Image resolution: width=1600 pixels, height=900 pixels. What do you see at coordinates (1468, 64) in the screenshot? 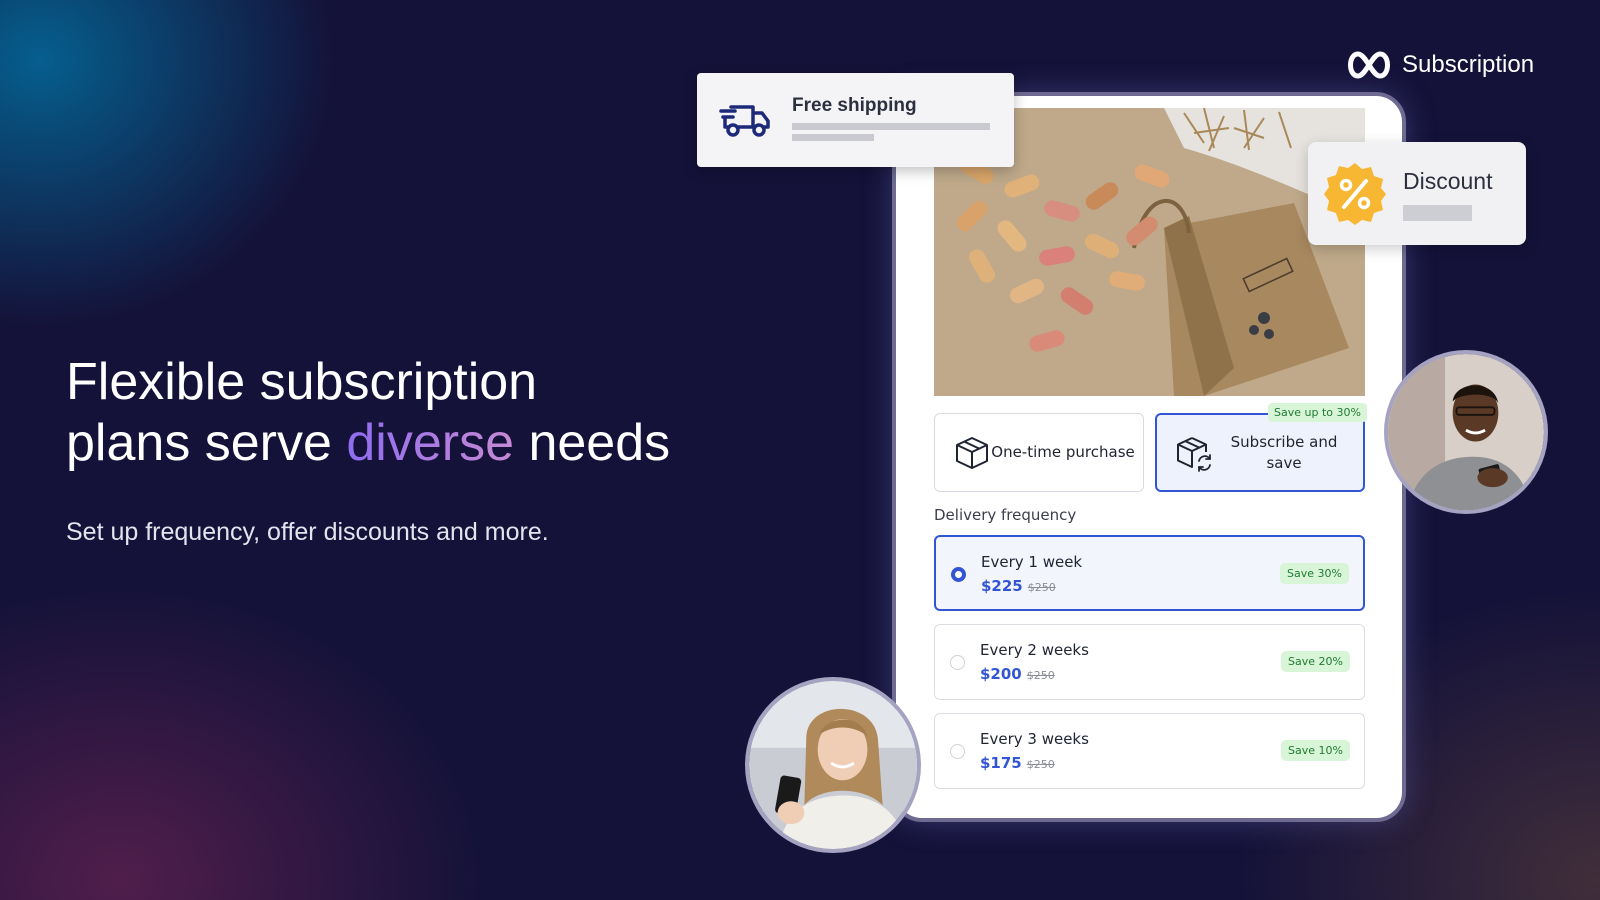
I see `brand-name: Subscription` at bounding box center [1468, 64].